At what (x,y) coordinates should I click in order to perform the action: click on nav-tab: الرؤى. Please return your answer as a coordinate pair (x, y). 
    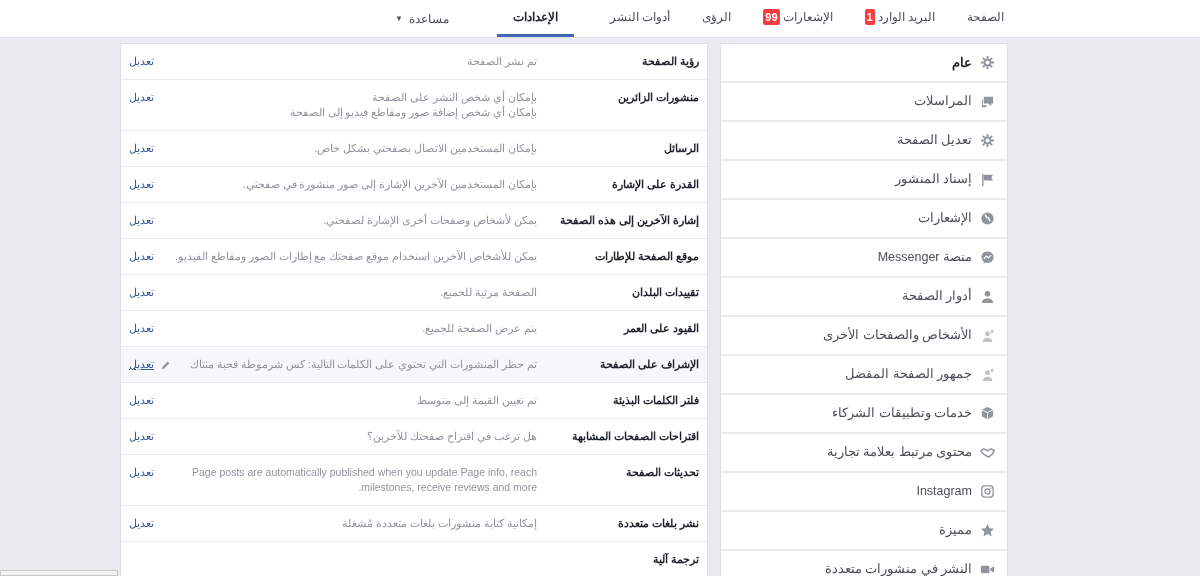
    Looking at the image, I should click on (717, 18).